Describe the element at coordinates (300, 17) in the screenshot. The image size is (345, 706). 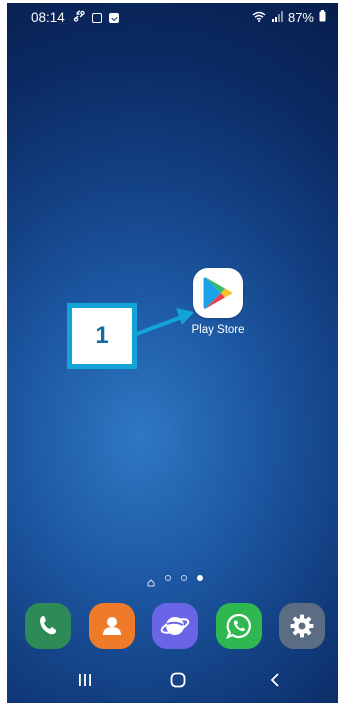
I see `battery-level: 87%` at that location.